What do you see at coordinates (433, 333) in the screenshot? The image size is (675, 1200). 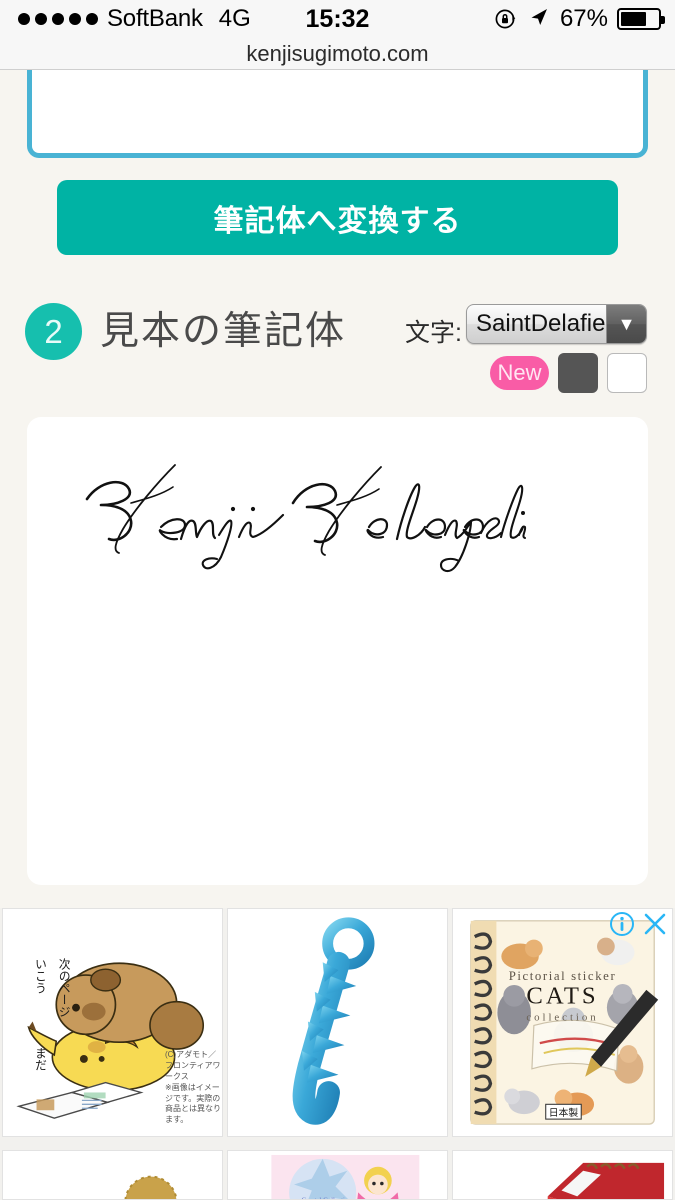 I see `font-select-label: 文字:` at bounding box center [433, 333].